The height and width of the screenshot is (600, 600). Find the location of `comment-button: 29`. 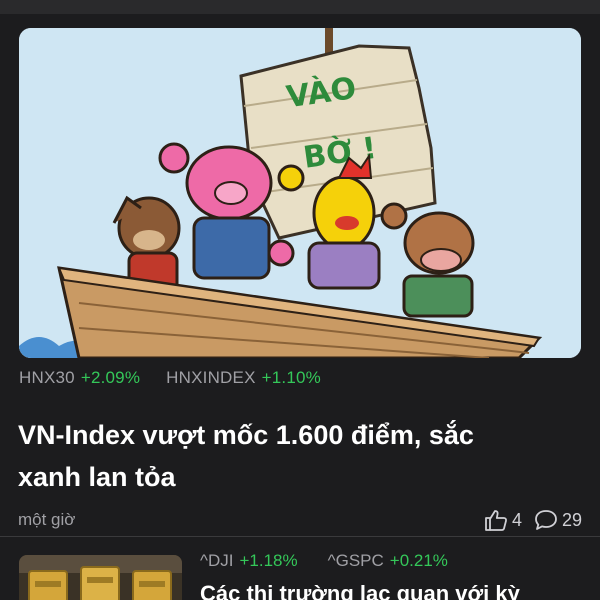

comment-button: 29 is located at coordinates (558, 520).